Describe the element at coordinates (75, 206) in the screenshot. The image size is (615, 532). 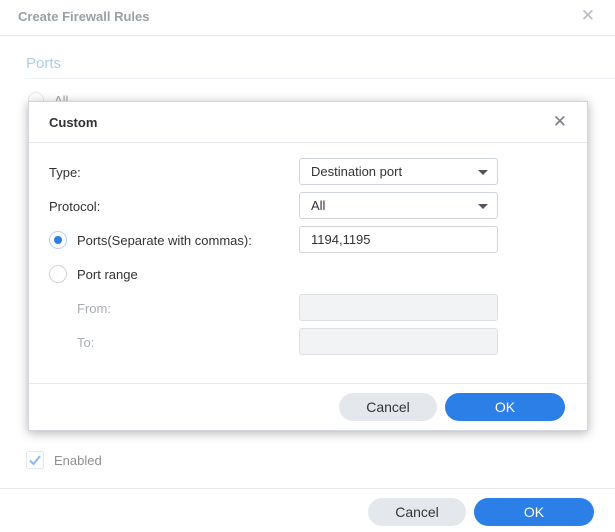
I see `protocol-label: Protocol:` at that location.